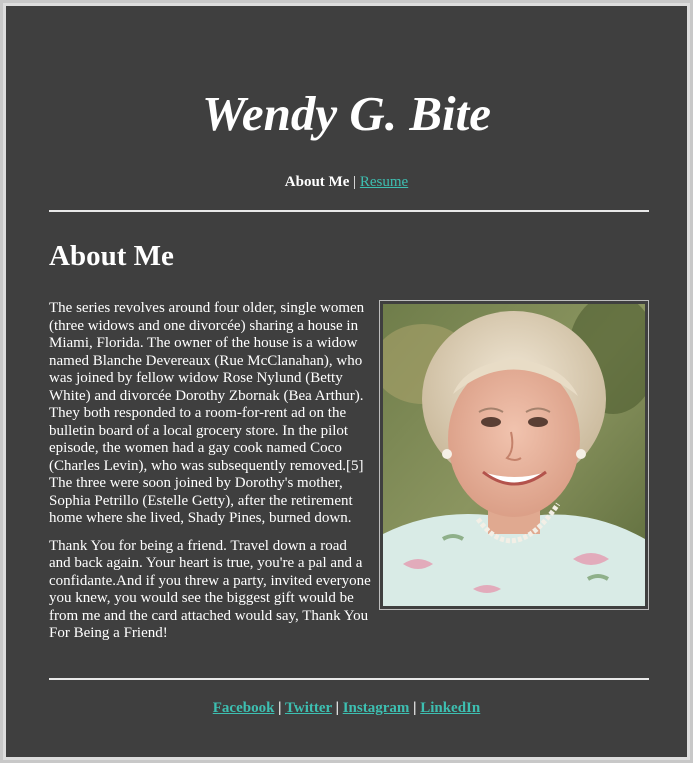  What do you see at coordinates (308, 708) in the screenshot?
I see `twitter-link: Twitter` at bounding box center [308, 708].